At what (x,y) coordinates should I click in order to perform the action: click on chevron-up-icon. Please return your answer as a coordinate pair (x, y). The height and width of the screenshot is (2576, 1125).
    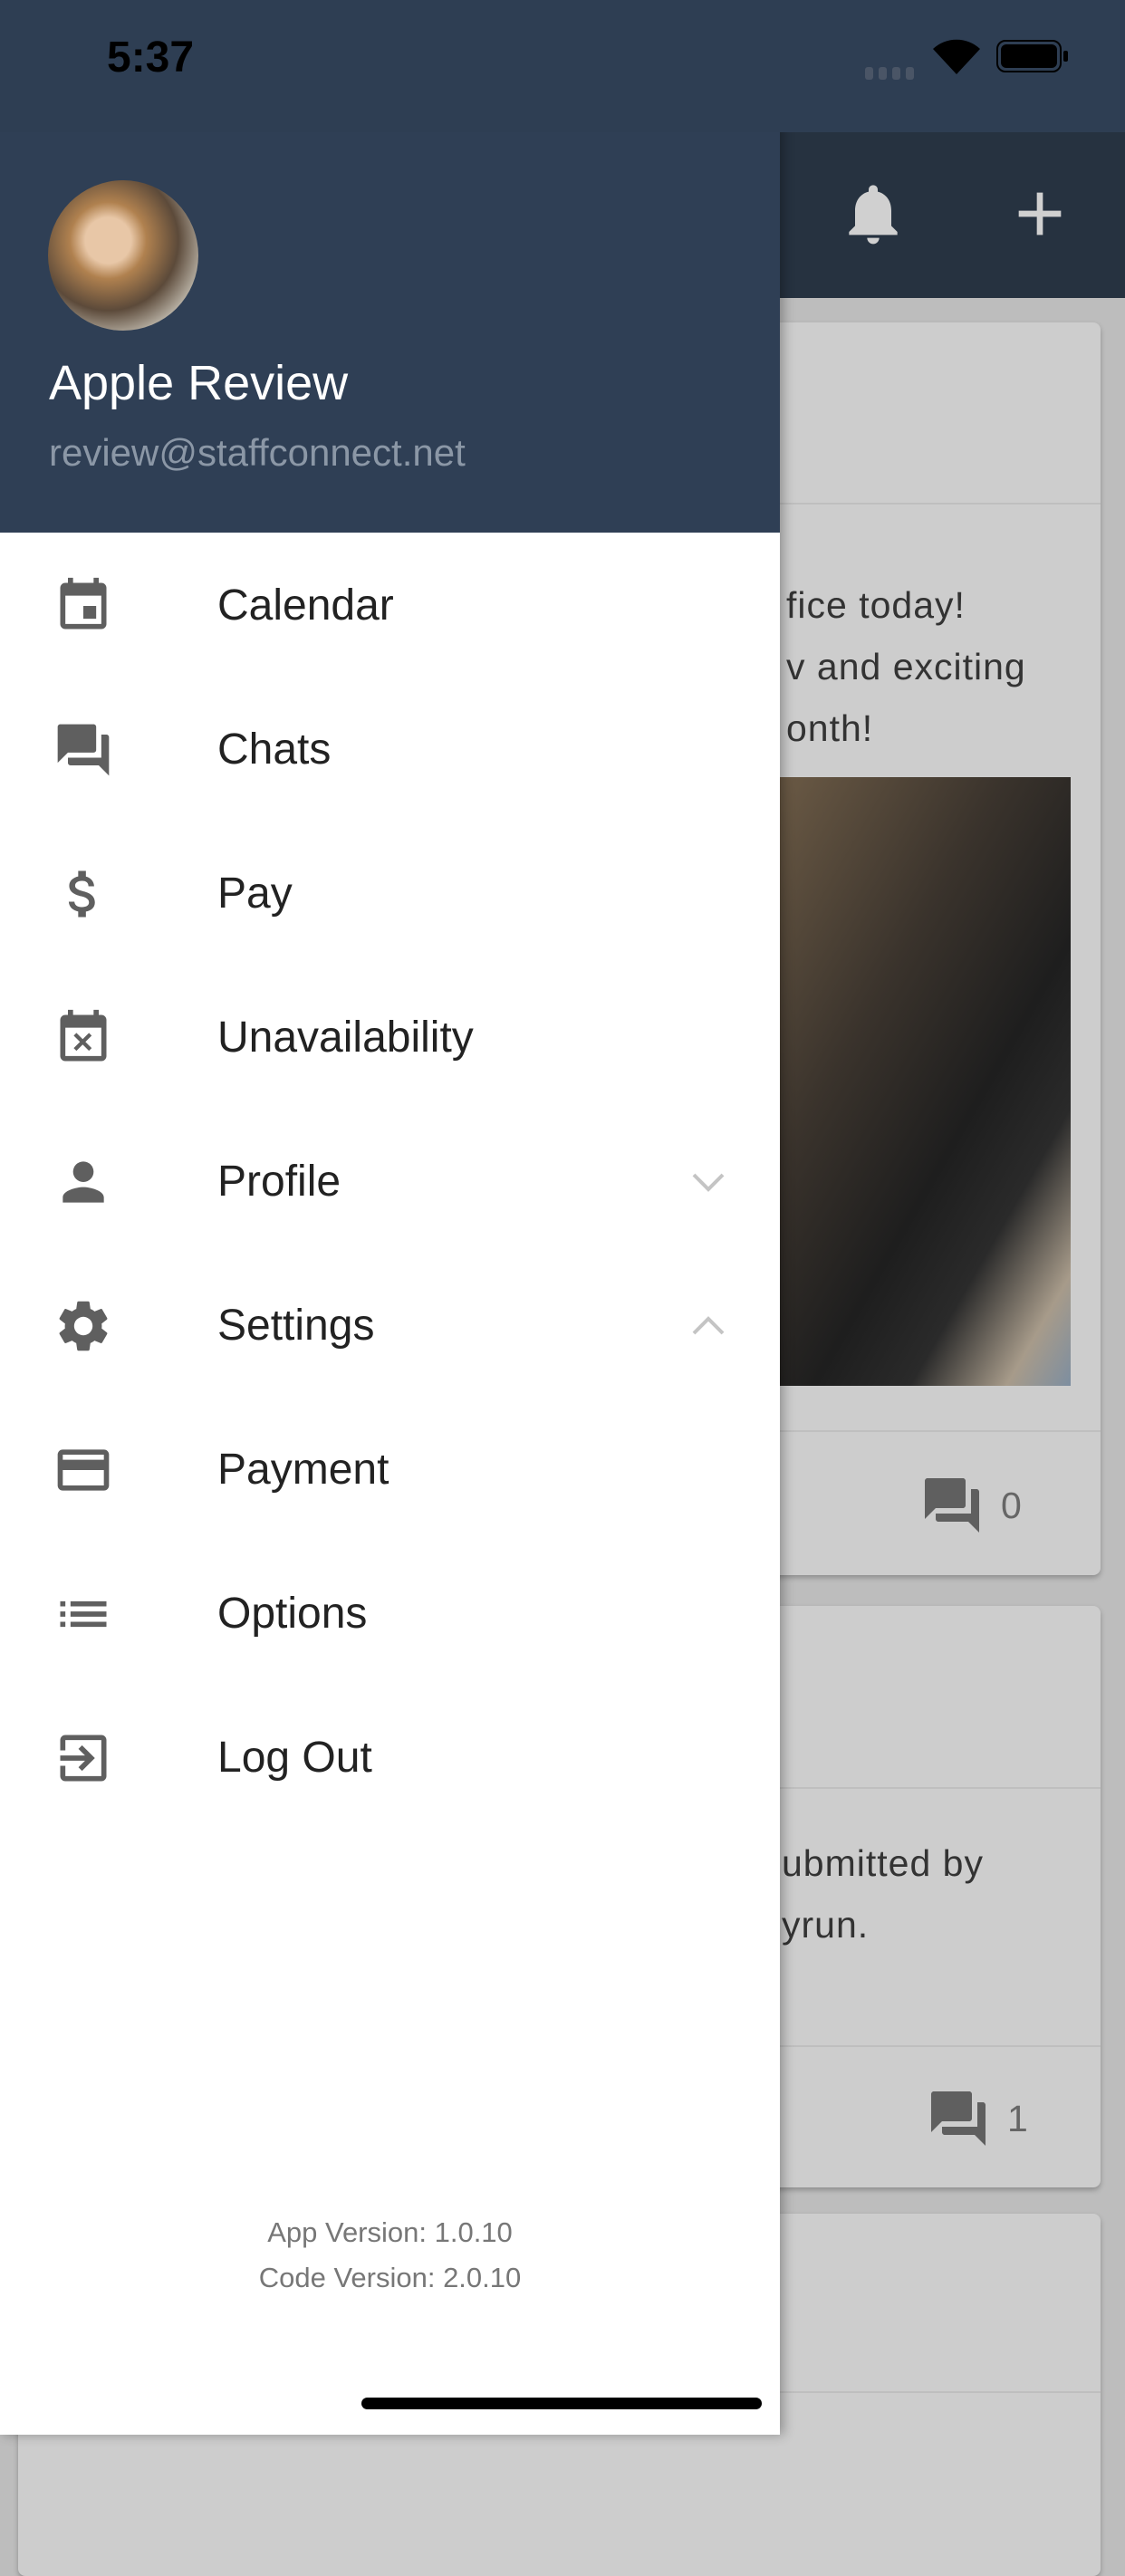
    Looking at the image, I should click on (709, 1326).